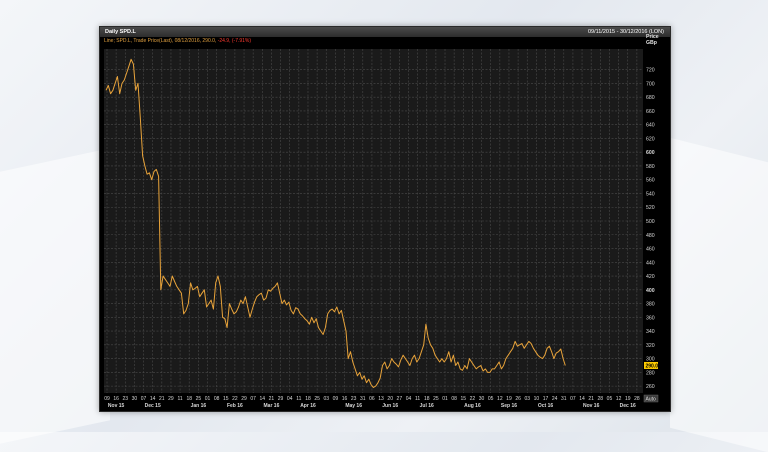 The height and width of the screenshot is (452, 768). Describe the element at coordinates (651, 43) in the screenshot. I see `price-axis-unit: GBp` at that location.